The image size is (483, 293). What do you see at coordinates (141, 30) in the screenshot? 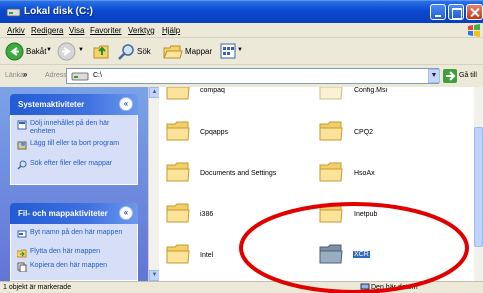
I see `menu-verktyg: Verktyg` at bounding box center [141, 30].